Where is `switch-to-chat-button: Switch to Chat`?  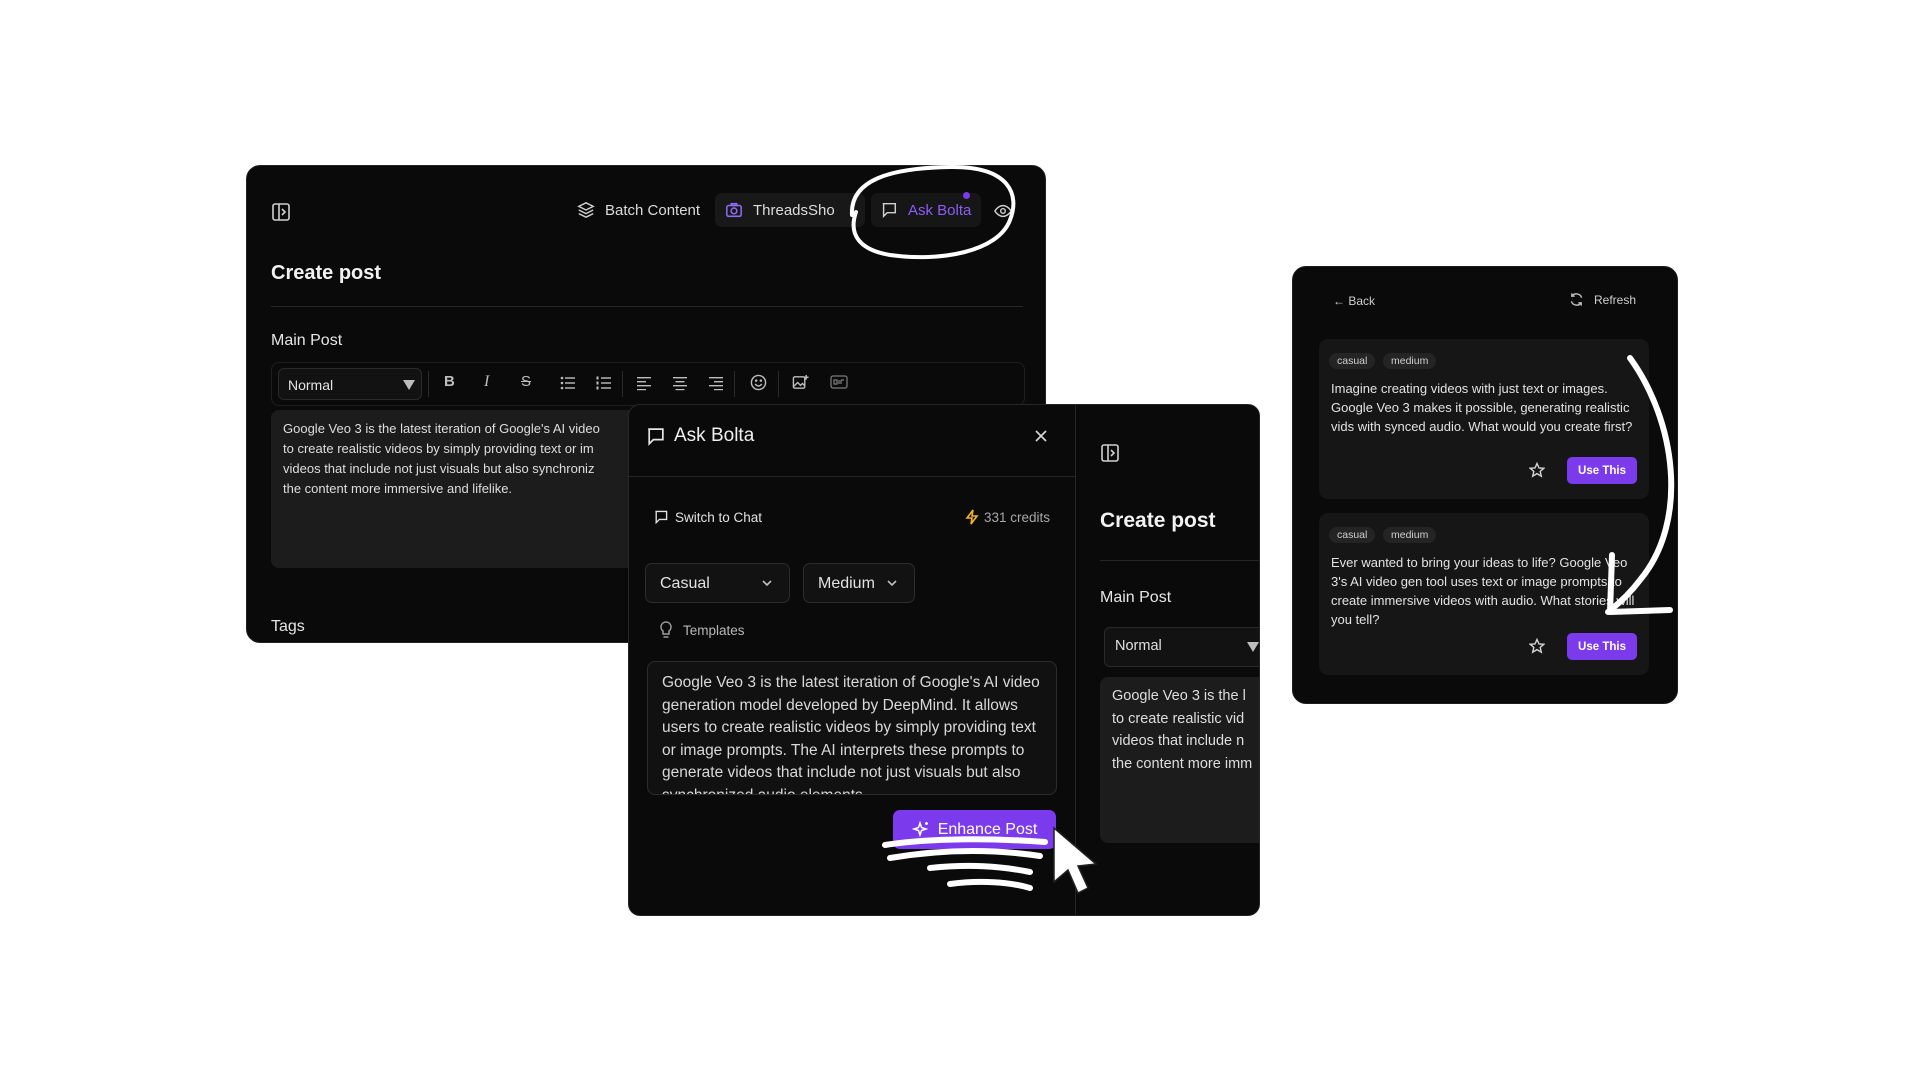 switch-to-chat-button: Switch to Chat is located at coordinates (707, 517).